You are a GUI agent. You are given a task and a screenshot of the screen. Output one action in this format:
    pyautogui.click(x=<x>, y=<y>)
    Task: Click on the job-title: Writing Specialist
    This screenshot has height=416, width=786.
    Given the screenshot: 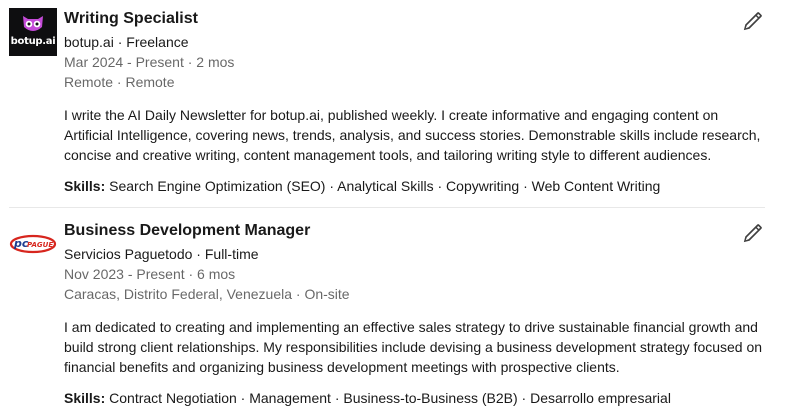 What is the action you would take?
    pyautogui.click(x=131, y=18)
    